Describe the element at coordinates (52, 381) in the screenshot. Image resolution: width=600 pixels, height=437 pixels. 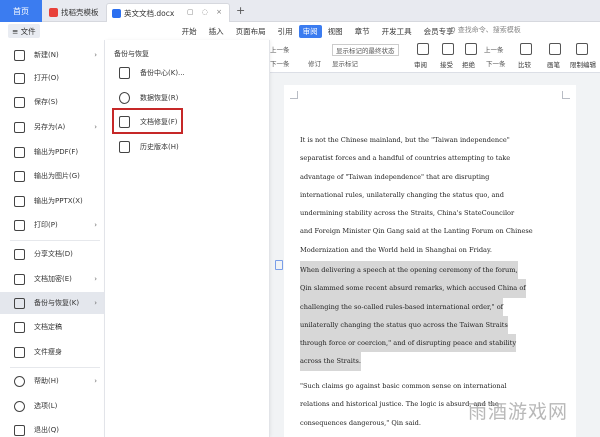
I see `file-menu-help: 帮助(H) ›` at that location.